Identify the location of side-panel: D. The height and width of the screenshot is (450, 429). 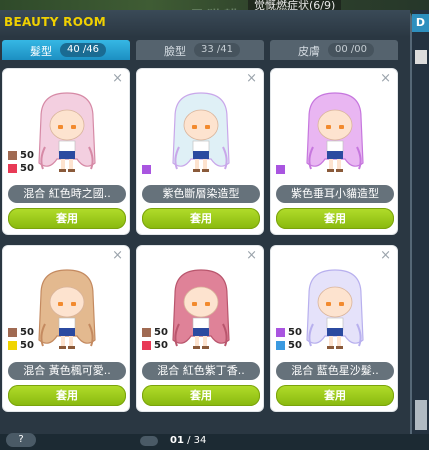
(420, 222).